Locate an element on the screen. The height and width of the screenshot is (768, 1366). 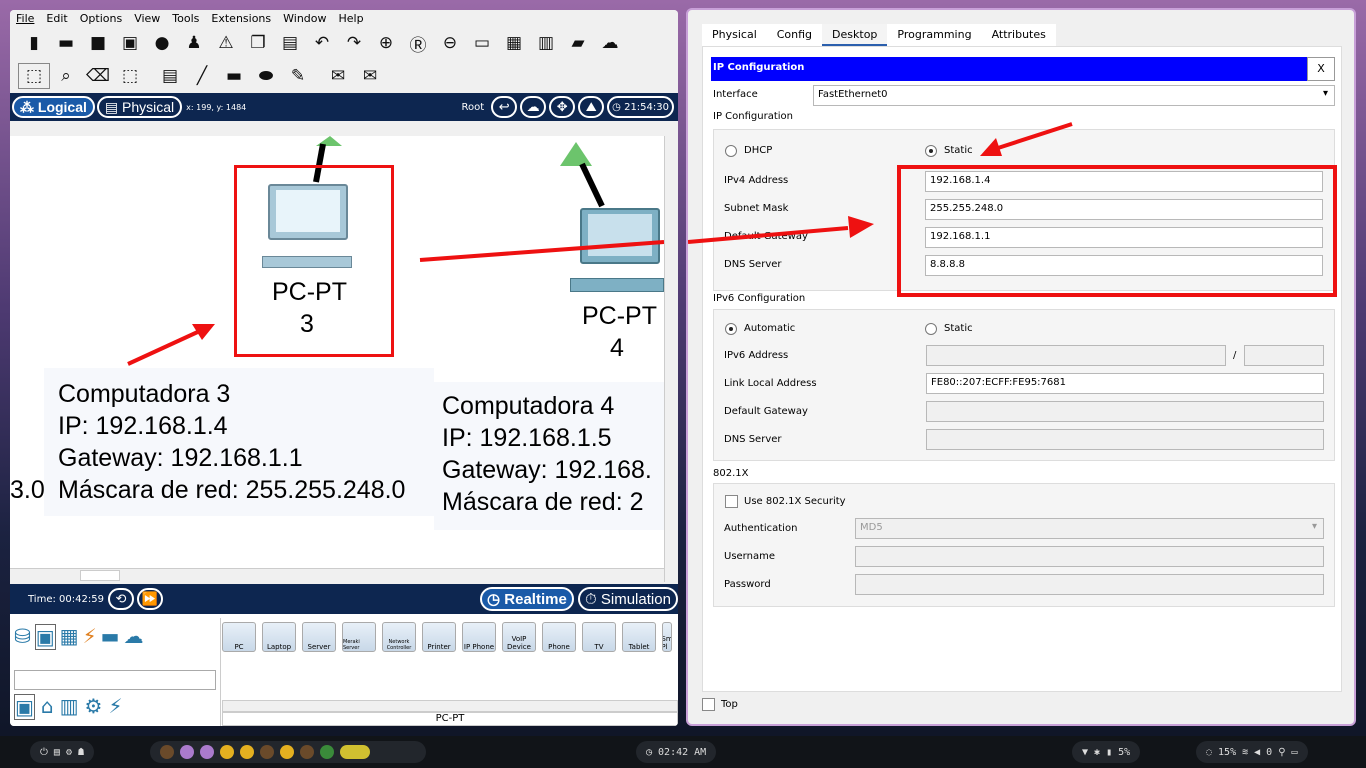
logical-view-button: ⁂ Logical is located at coordinates (53, 107).